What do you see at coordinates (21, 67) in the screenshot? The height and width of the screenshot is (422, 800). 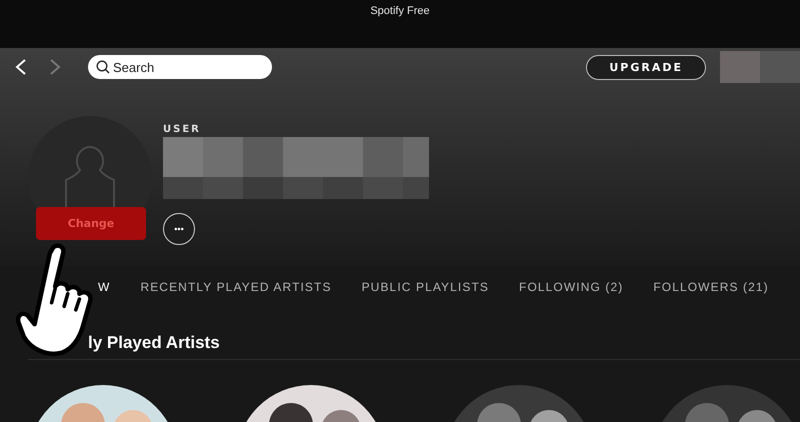 I see `back-icon` at bounding box center [21, 67].